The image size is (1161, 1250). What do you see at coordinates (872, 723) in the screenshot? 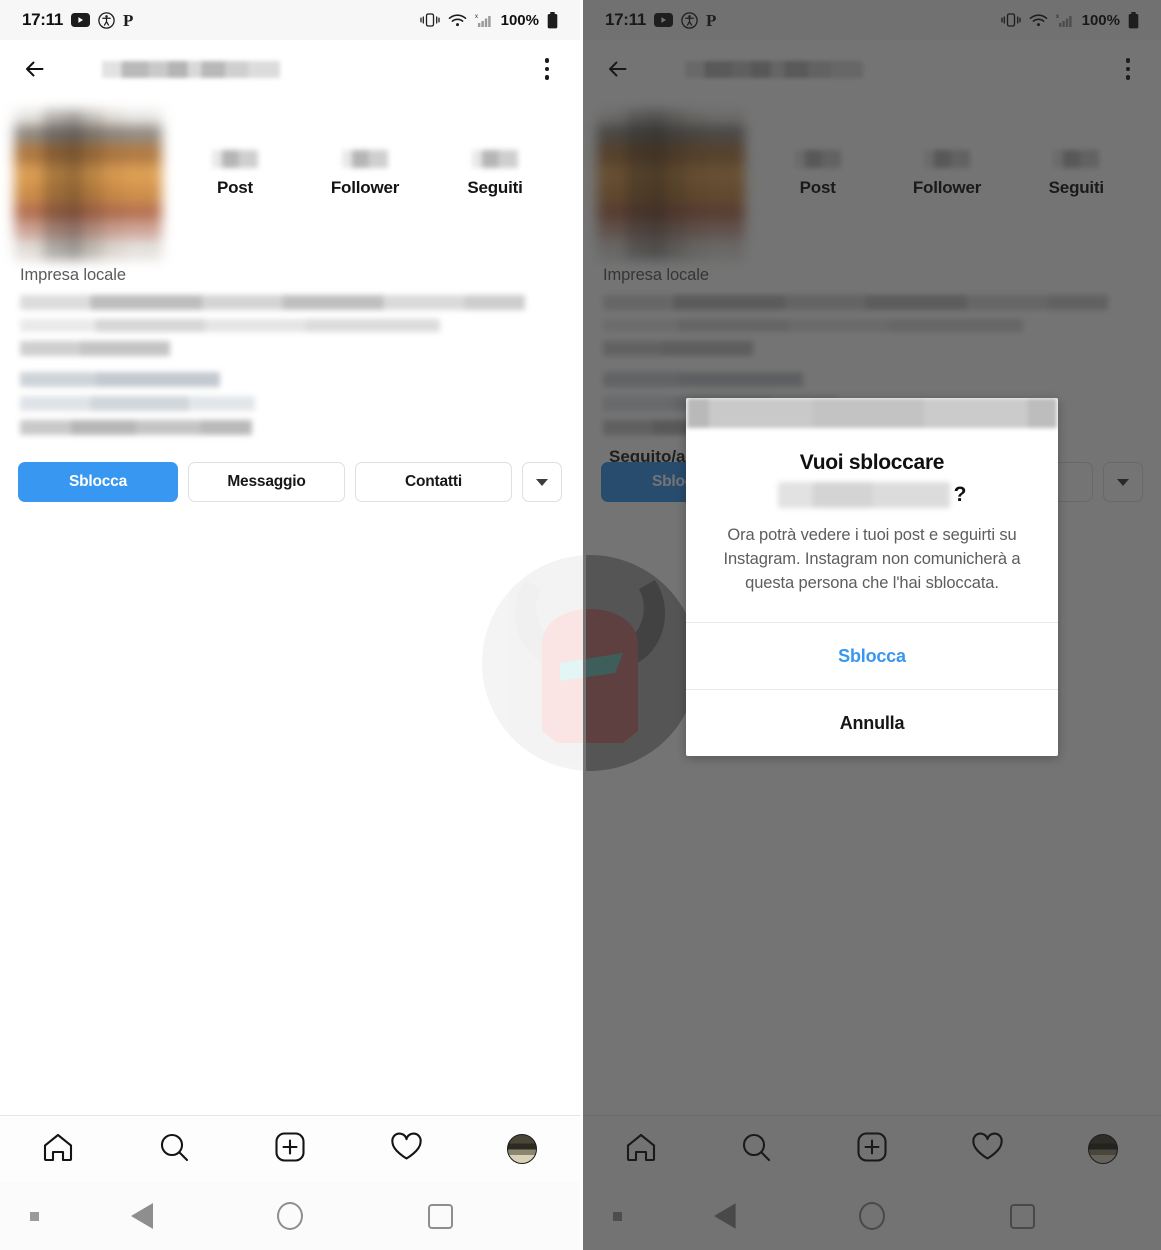
I see `dialog-cancel-button: Annulla` at bounding box center [872, 723].